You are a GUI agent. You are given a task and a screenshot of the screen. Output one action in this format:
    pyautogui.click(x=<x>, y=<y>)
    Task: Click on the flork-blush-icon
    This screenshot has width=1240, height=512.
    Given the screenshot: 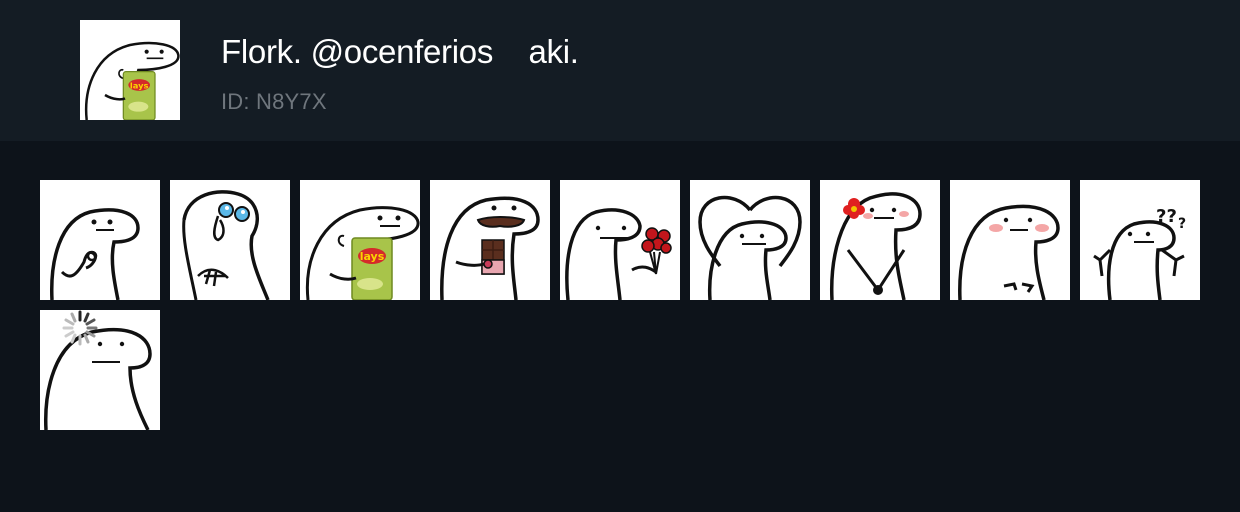 What is the action you would take?
    pyautogui.click(x=1009, y=252)
    